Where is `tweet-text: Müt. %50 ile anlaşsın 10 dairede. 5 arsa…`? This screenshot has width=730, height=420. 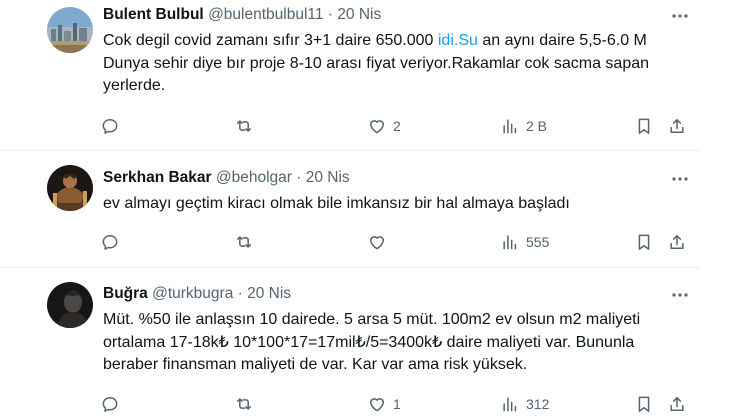 tweet-text: Müt. %50 ile anlaşsın 10 dairede. 5 arsa… is located at coordinates (372, 342).